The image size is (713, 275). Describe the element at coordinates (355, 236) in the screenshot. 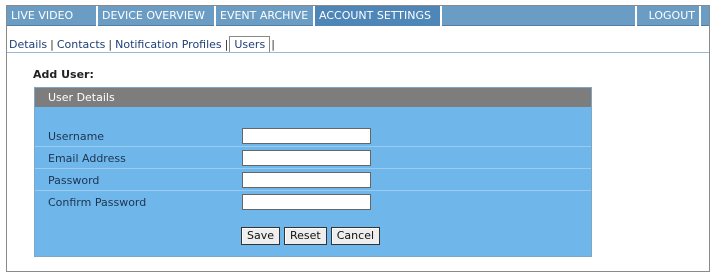

I see `cancel-button: Cancel` at that location.